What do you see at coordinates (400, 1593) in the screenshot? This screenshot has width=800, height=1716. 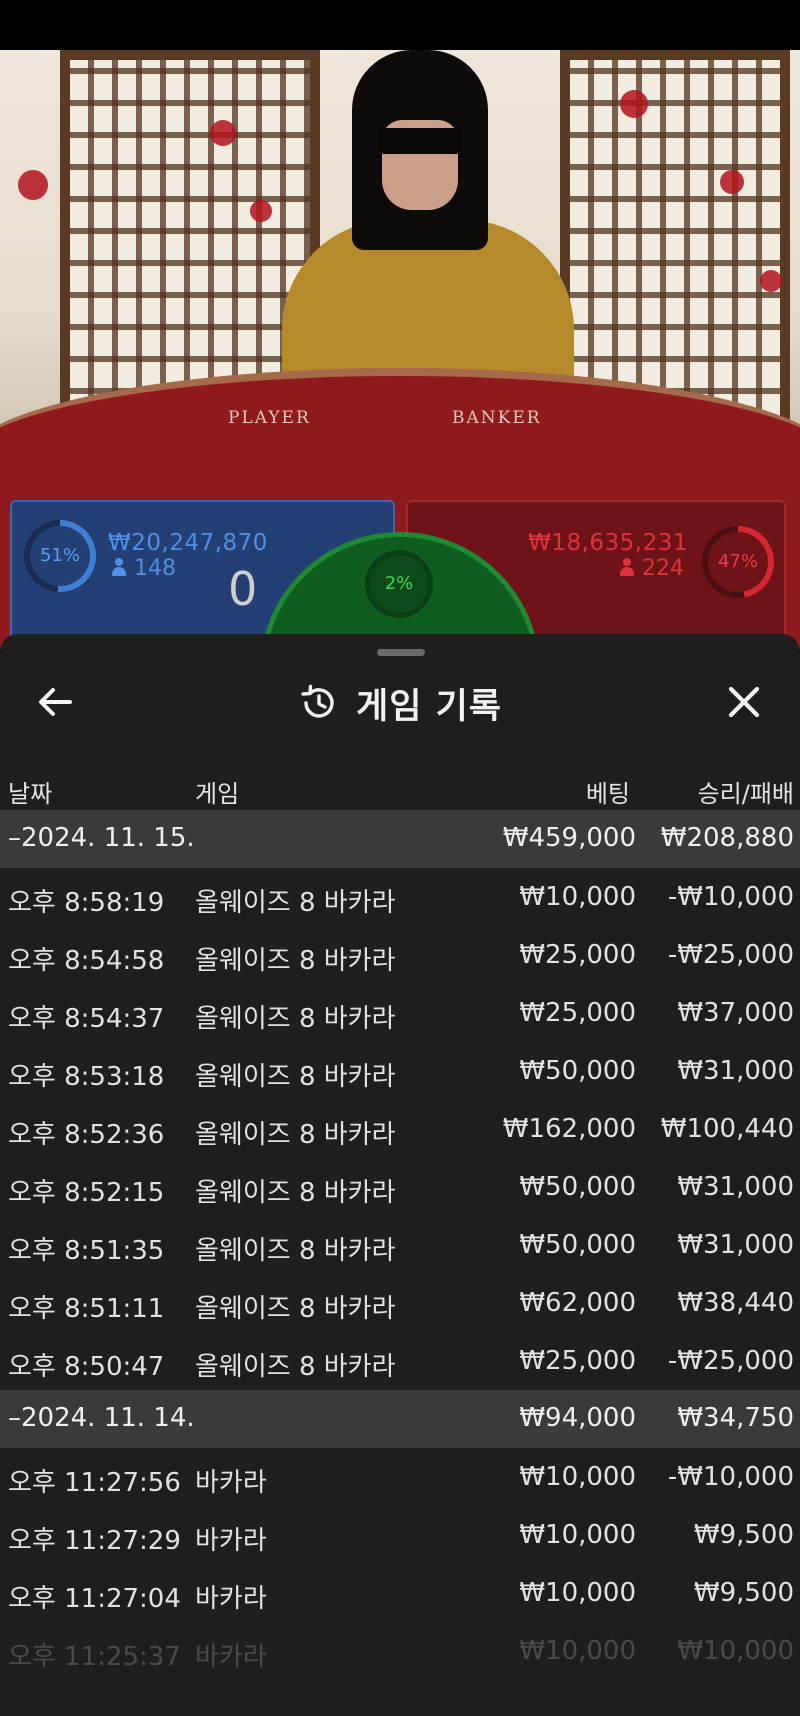 I see `history-row: 오후 11:27:04 바카라 ₩10,000 ₩9,500` at bounding box center [400, 1593].